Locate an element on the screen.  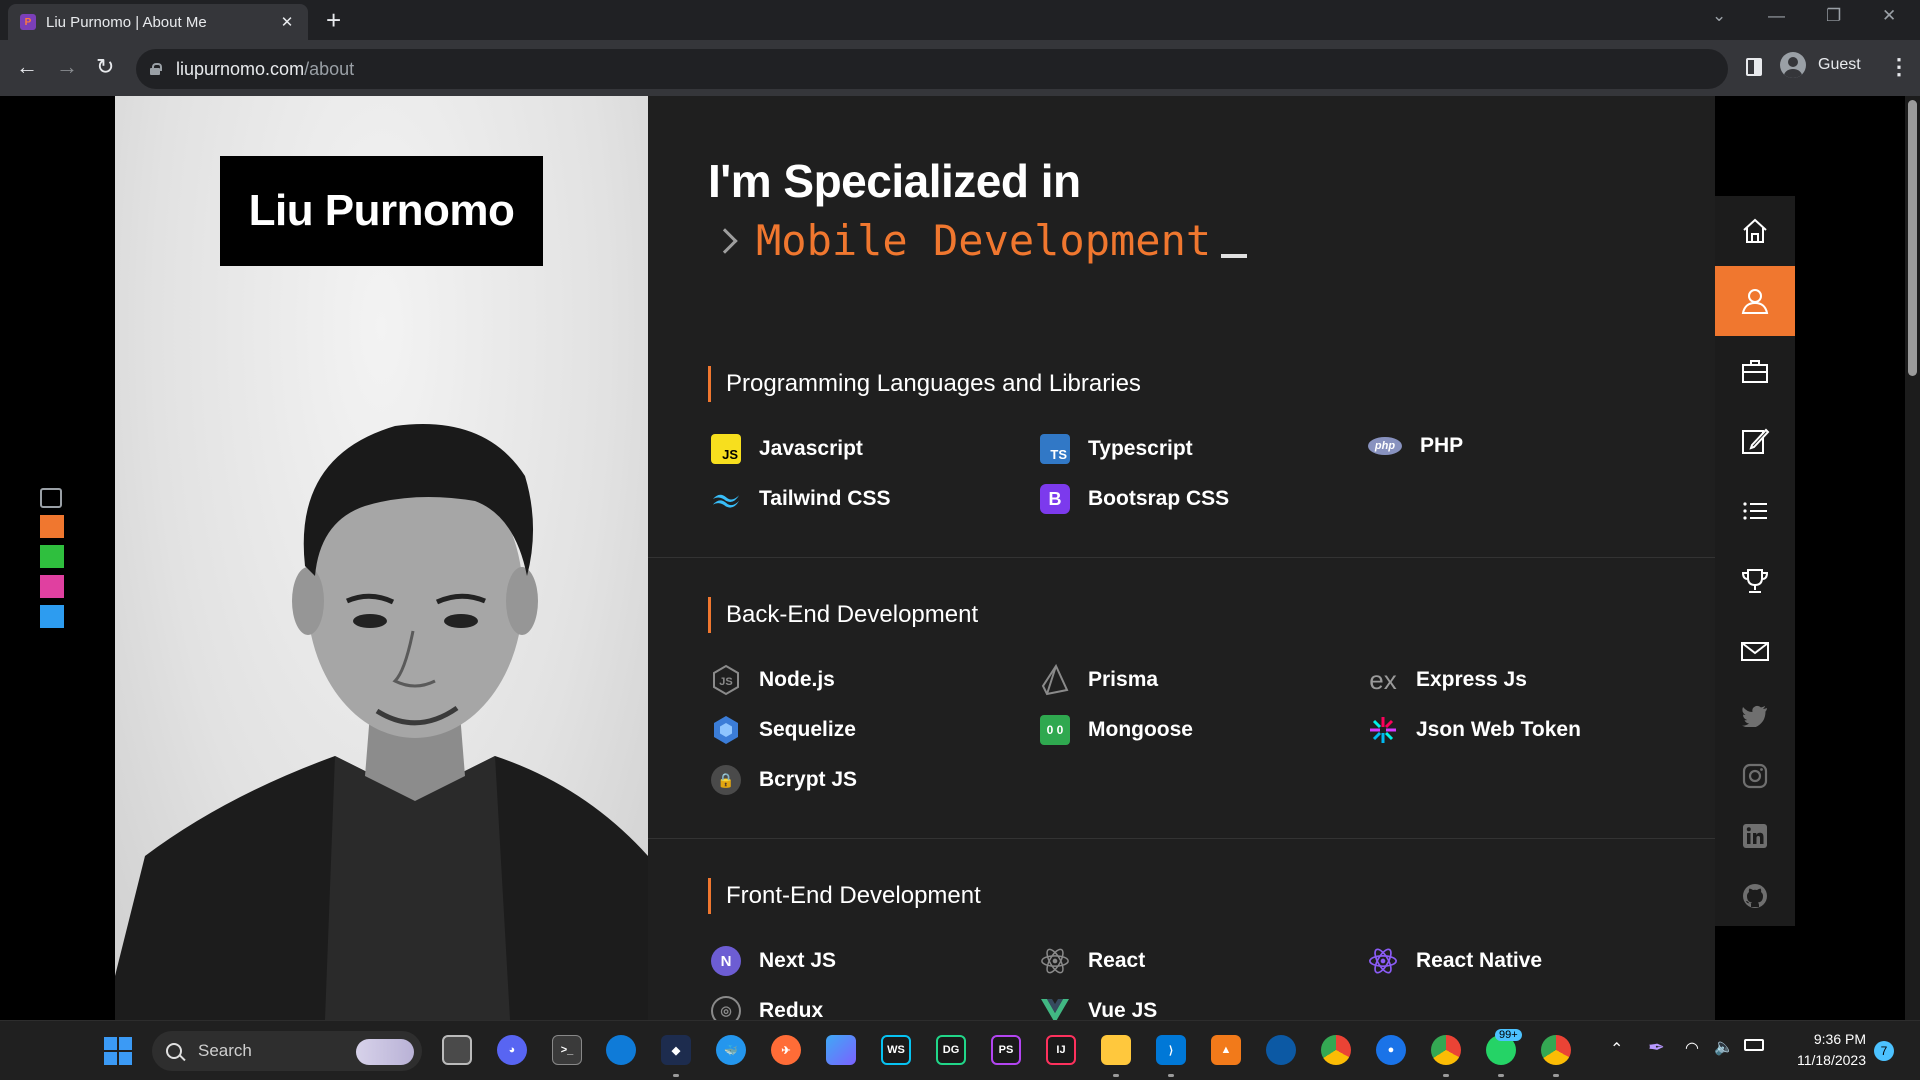
wifi-icon: ◠ is located at coordinates (1692, 1048).